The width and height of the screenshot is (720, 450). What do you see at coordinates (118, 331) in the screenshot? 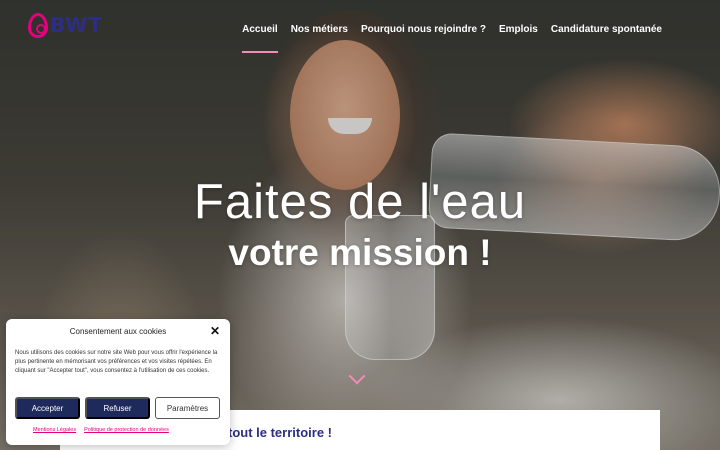
I see `cookie-banner-title: Consentement aux cookies` at bounding box center [118, 331].